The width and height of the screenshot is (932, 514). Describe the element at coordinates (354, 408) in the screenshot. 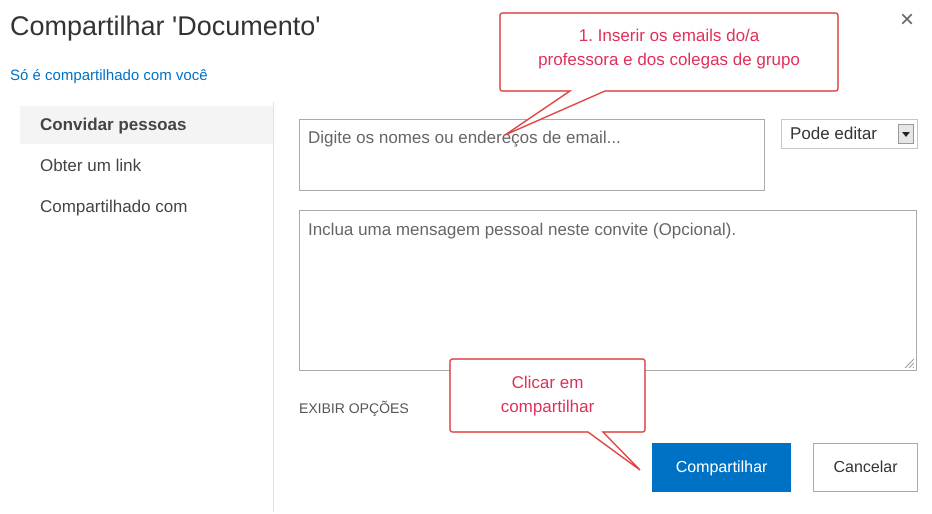

I see `show-options-link: EXIBIR OPÇÕES` at that location.